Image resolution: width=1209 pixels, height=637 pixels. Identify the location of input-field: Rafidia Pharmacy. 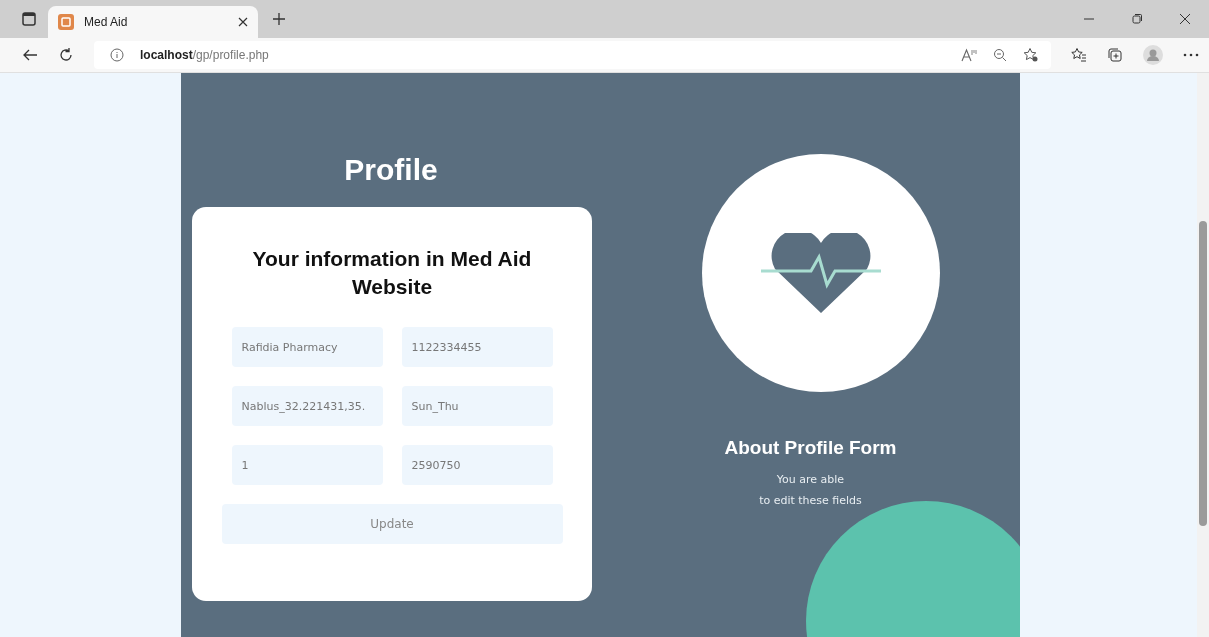
(307, 347).